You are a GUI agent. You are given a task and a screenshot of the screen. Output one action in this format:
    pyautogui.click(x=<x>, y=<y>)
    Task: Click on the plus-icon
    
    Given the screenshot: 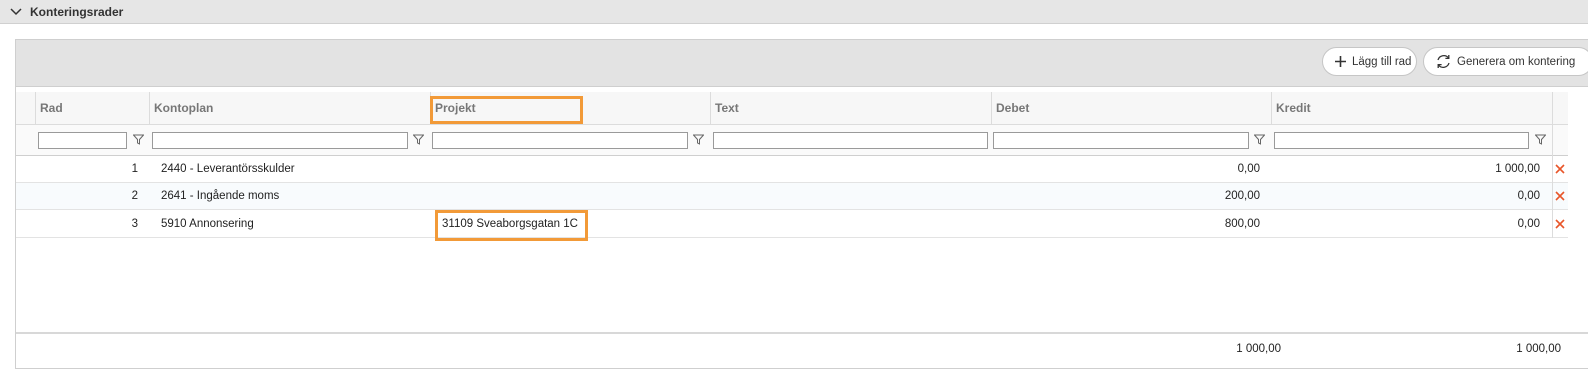 What is the action you would take?
    pyautogui.click(x=1340, y=61)
    